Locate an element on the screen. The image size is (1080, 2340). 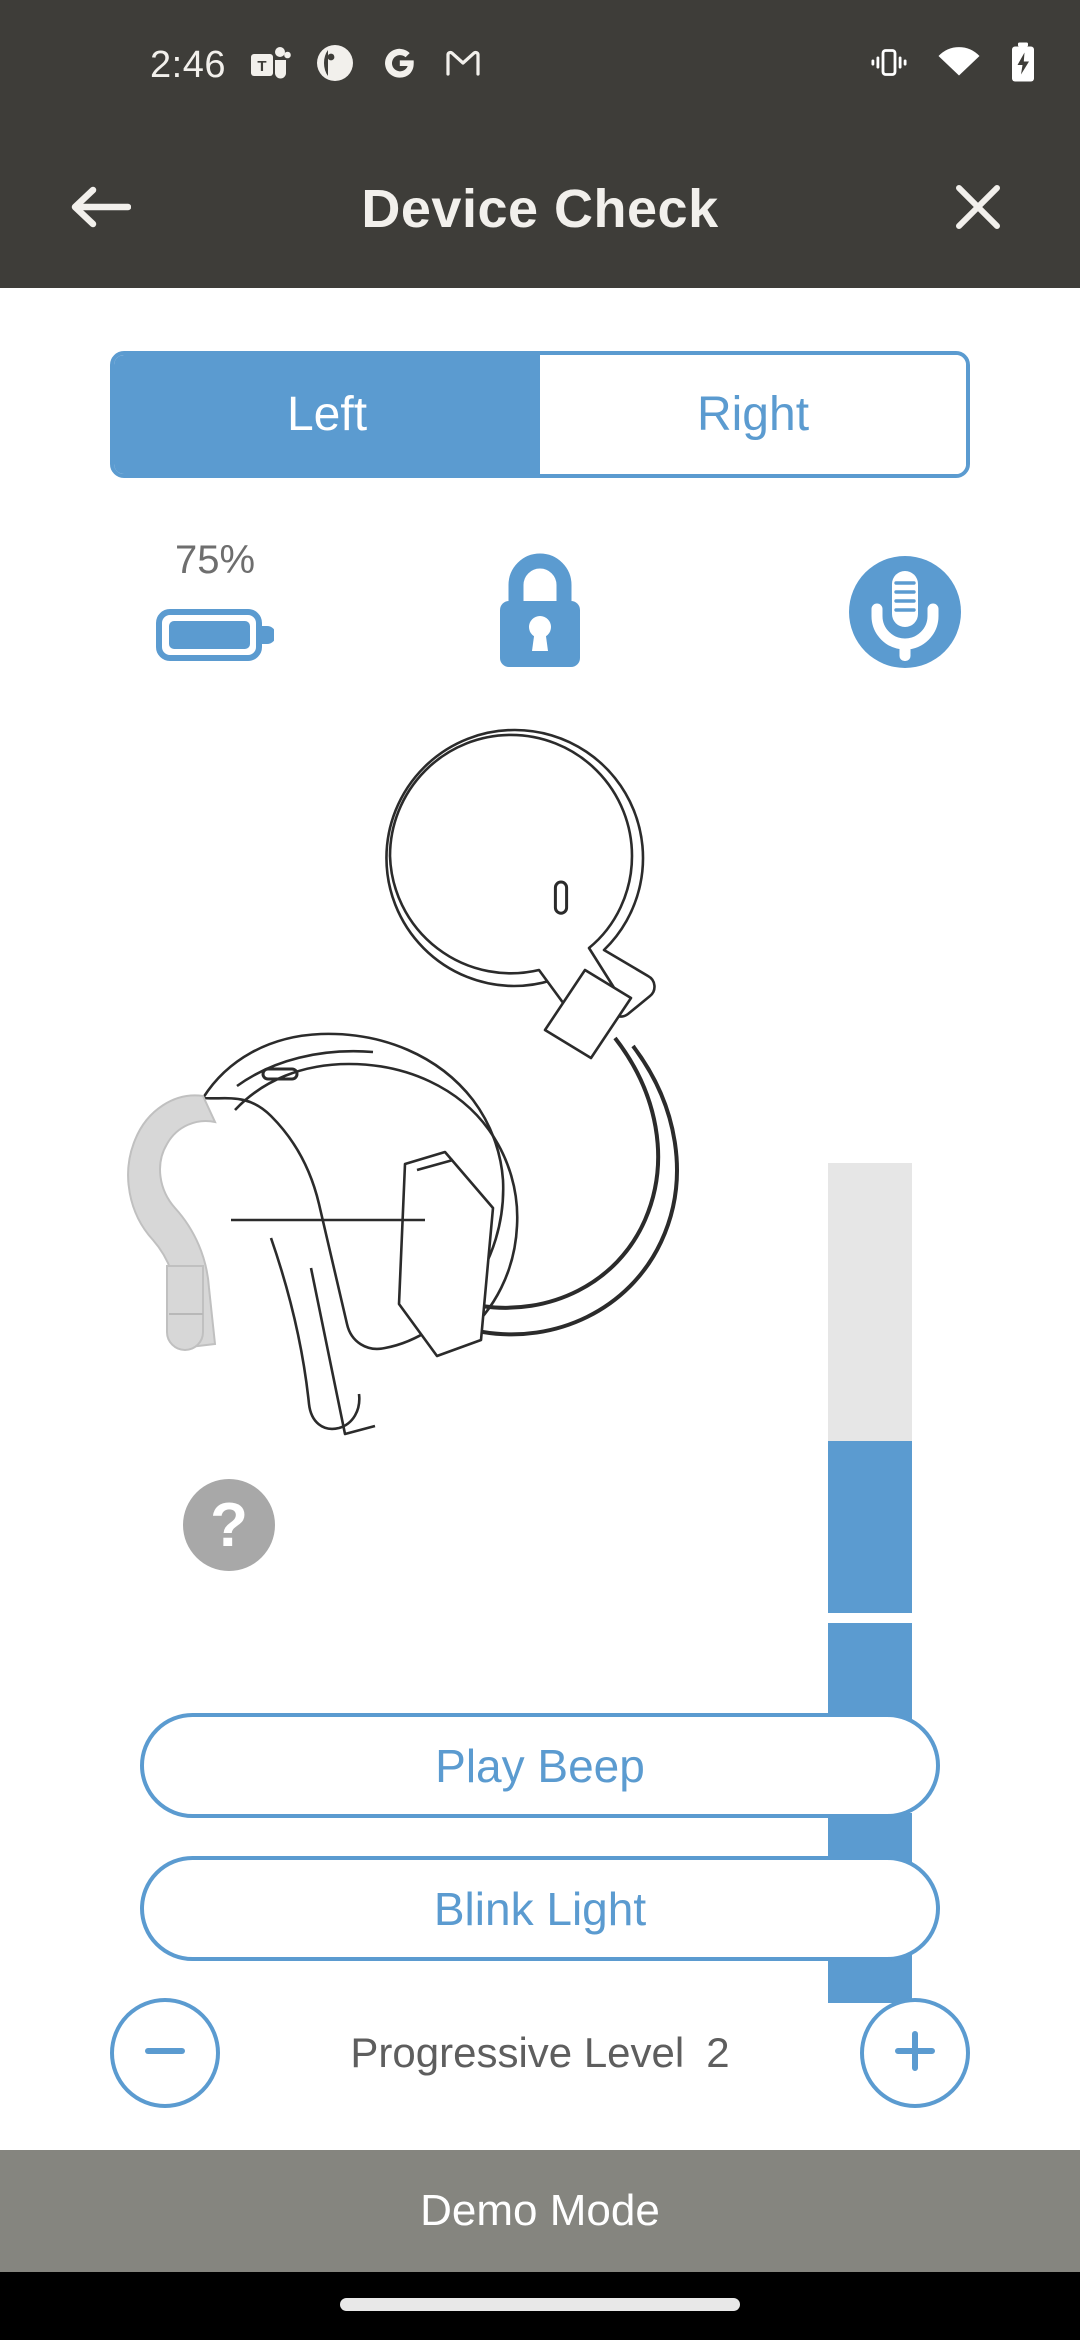
progressive-level-value: 2 is located at coordinates (718, 2052).